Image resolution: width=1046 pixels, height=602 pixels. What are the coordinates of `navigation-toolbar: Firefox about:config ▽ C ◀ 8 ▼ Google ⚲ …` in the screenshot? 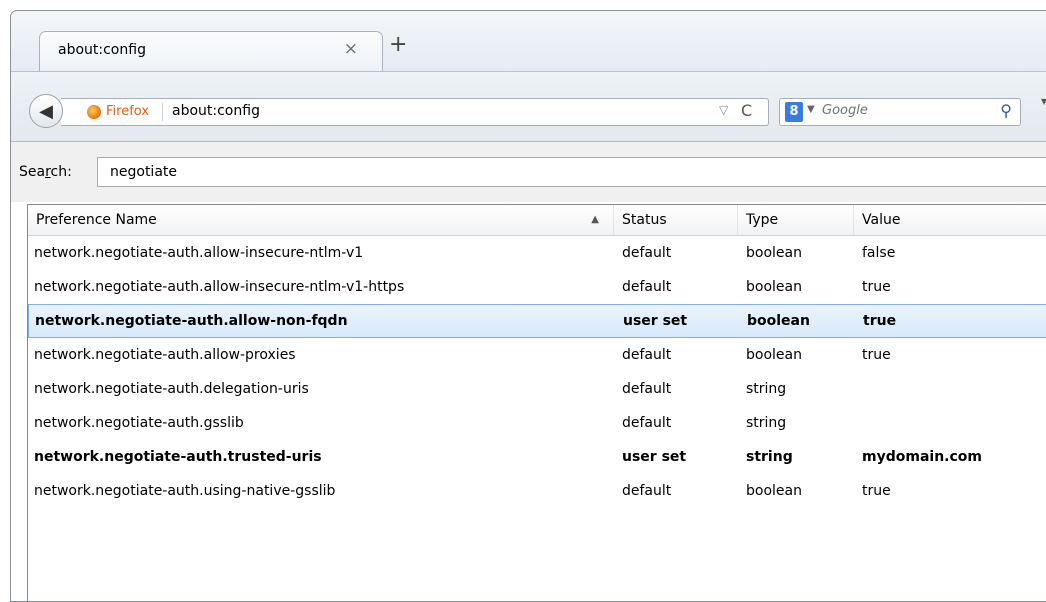 It's located at (528, 106).